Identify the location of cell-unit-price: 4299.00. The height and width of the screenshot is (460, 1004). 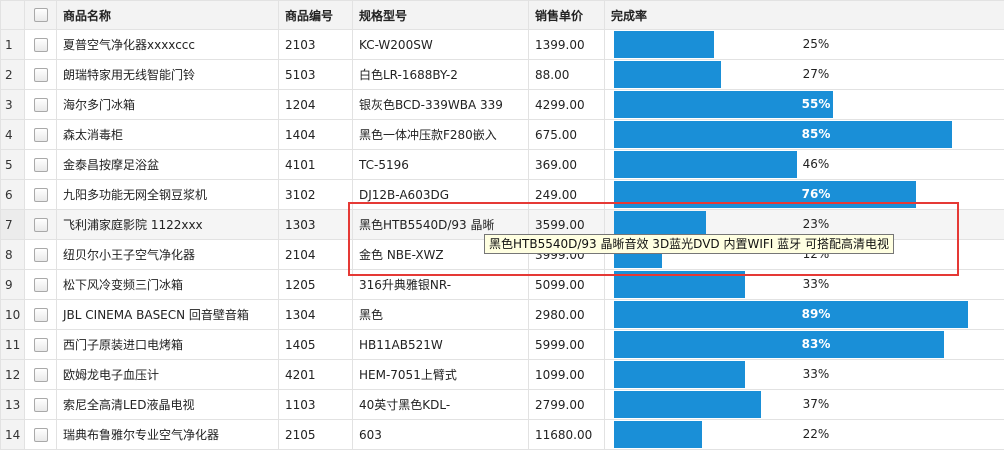
(566, 104).